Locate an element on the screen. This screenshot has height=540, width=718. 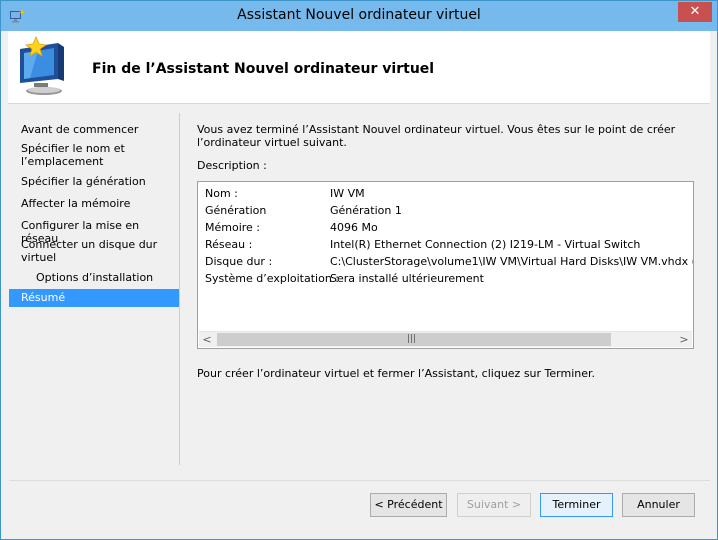
cancel-label: Annuler is located at coordinates (658, 504).